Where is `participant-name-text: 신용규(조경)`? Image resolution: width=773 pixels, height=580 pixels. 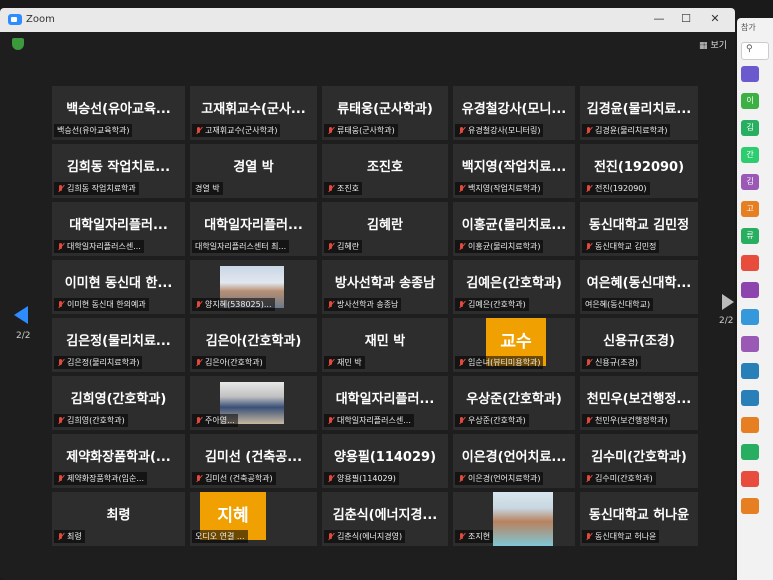 participant-name-text: 신용규(조경) is located at coordinates (617, 362).